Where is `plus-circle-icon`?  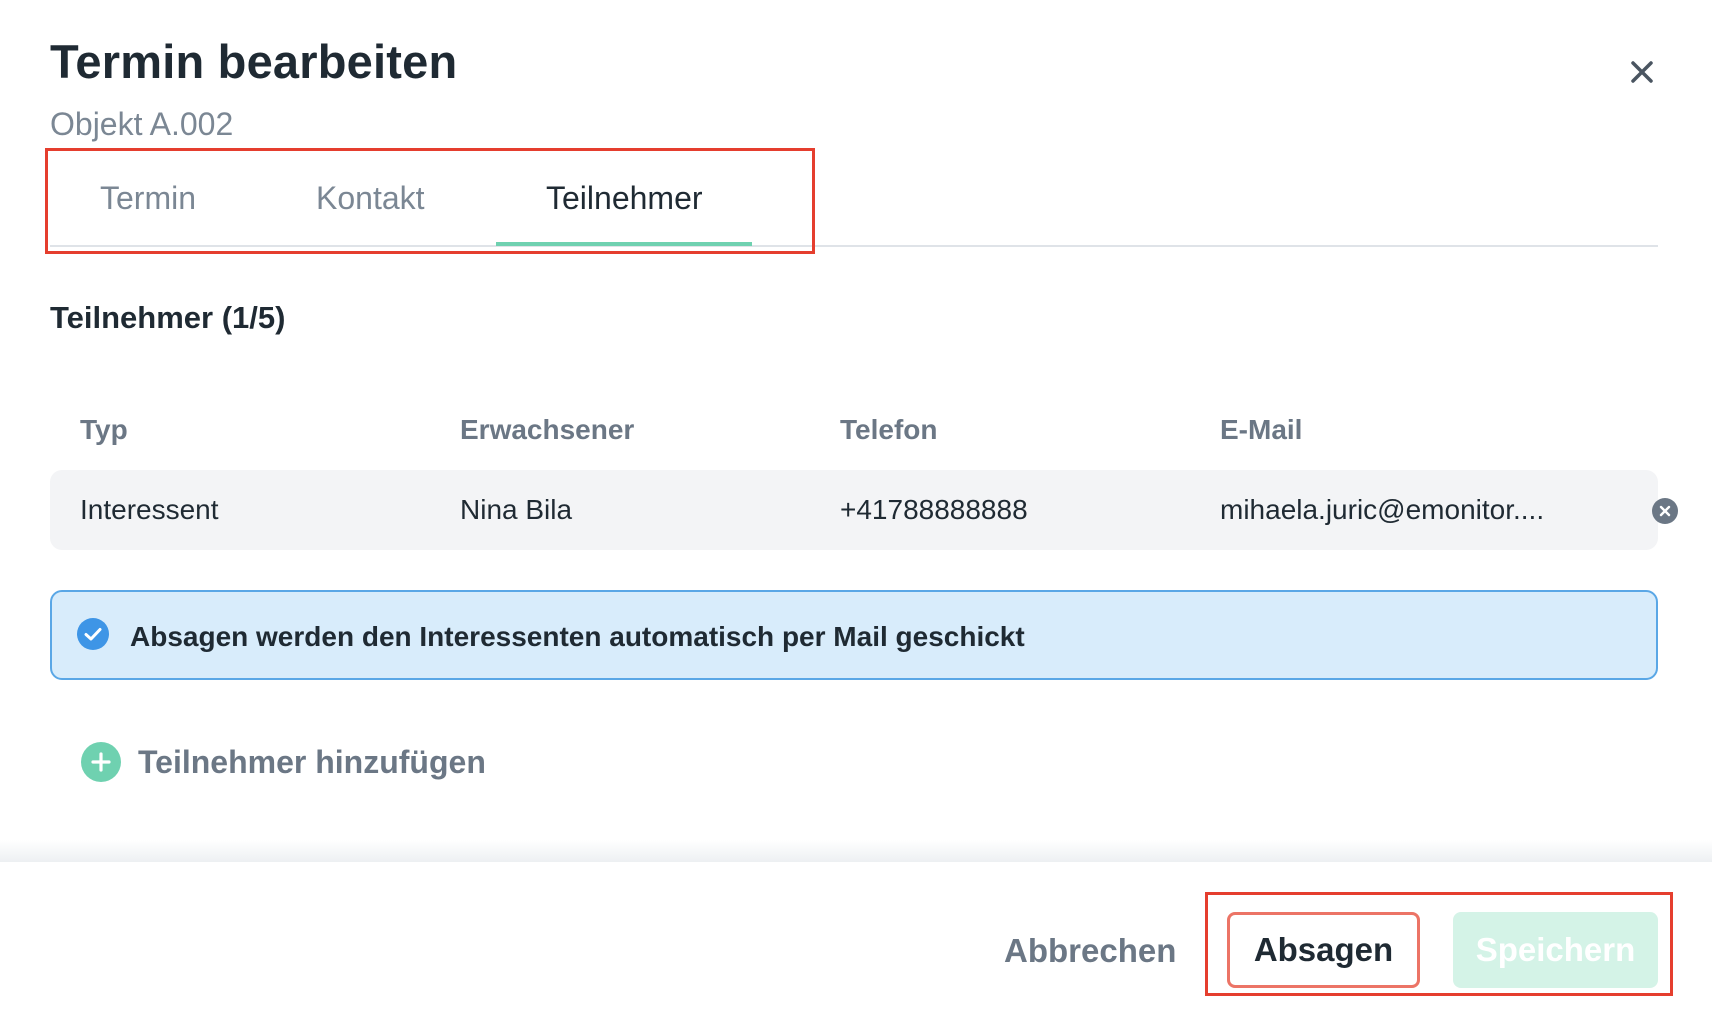
plus-circle-icon is located at coordinates (101, 762).